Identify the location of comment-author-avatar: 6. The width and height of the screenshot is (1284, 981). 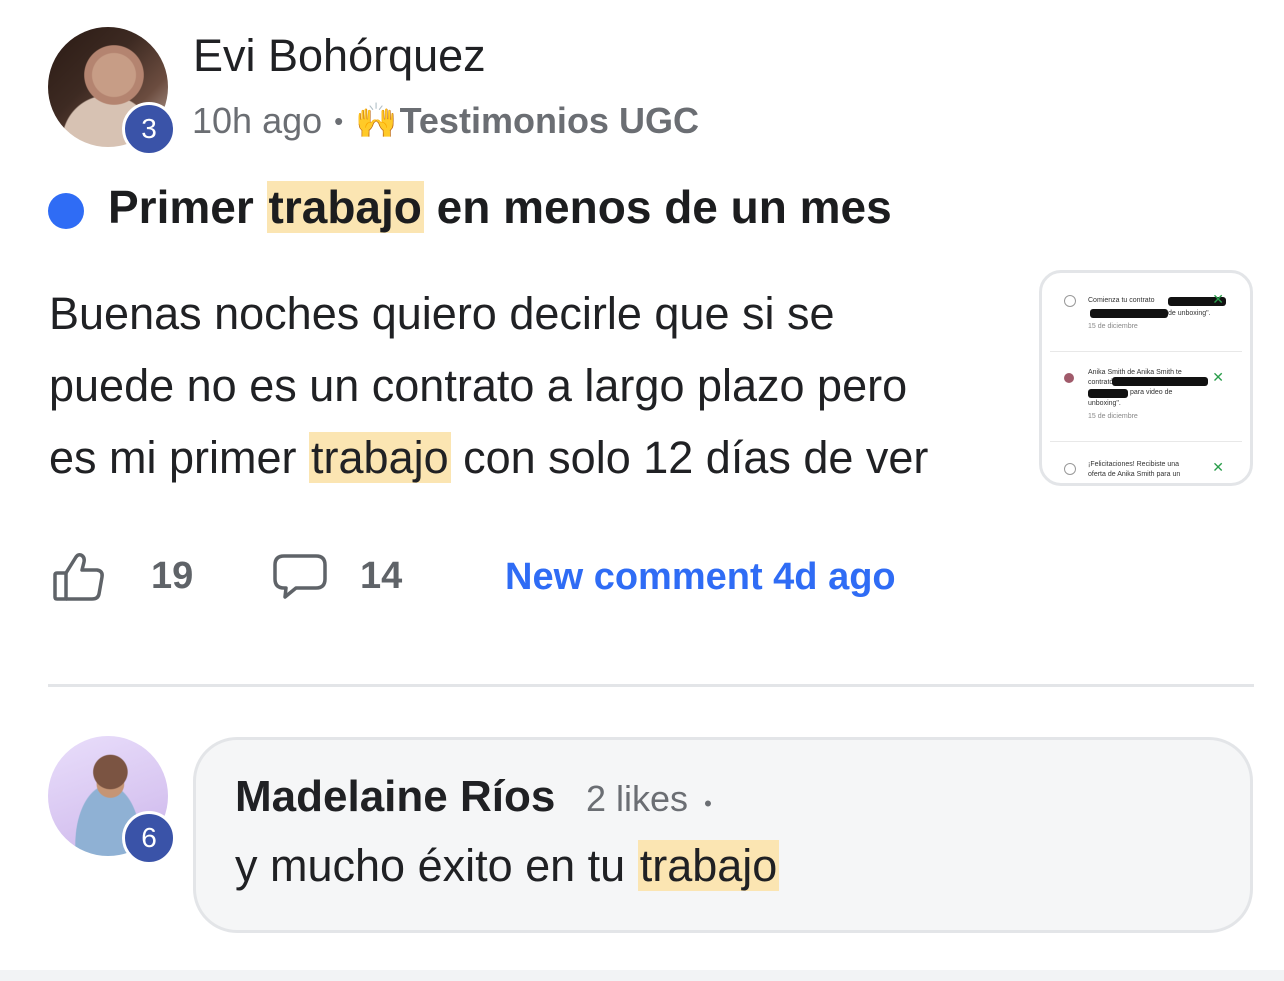
(114, 802).